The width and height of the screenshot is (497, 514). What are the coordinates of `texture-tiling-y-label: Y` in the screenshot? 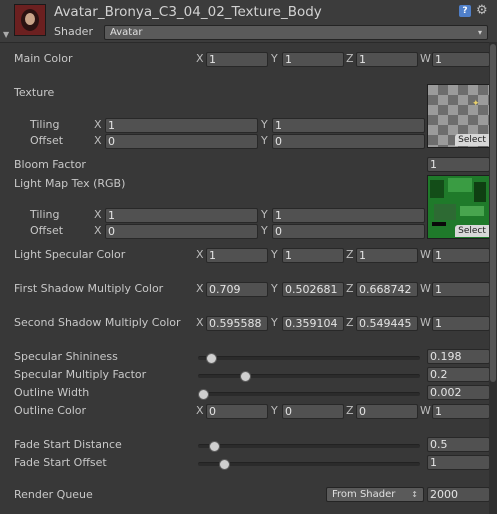 It's located at (264, 124).